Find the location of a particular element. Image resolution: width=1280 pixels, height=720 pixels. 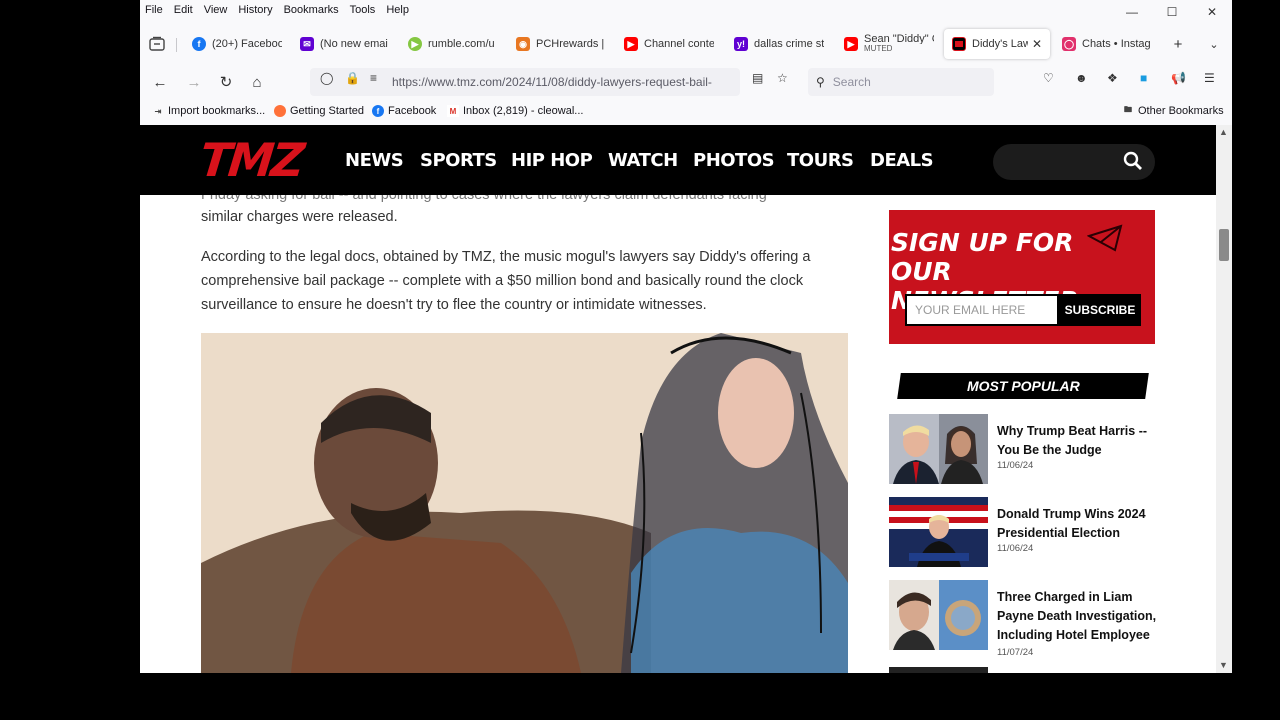

bookmark-label: Facebook is located at coordinates (412, 111).